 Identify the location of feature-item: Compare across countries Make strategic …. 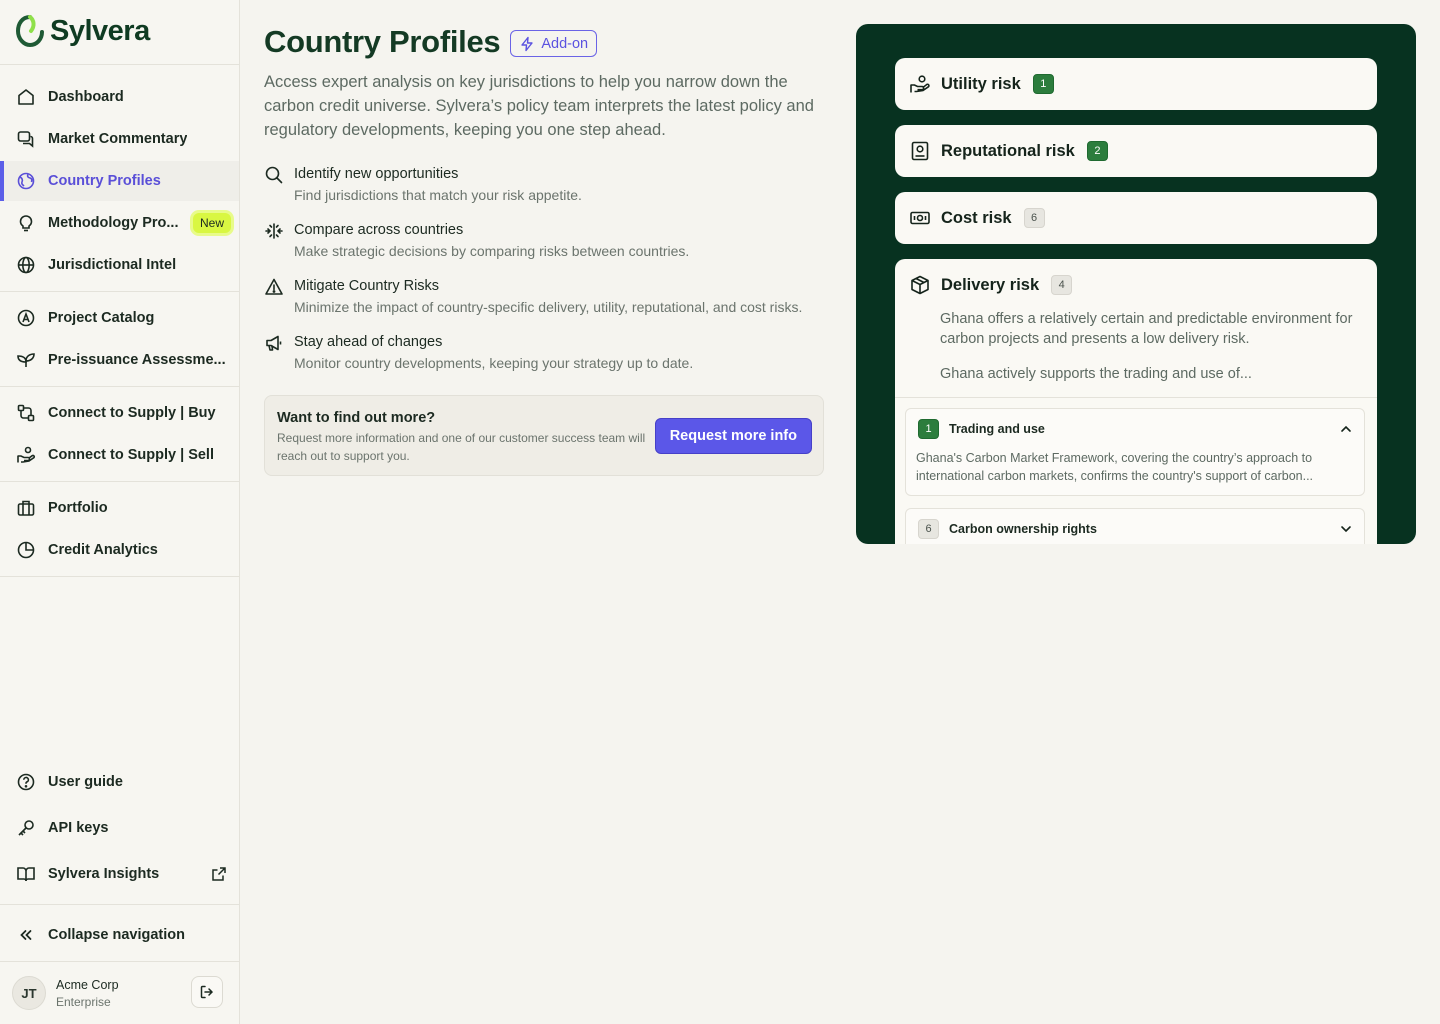
(544, 241).